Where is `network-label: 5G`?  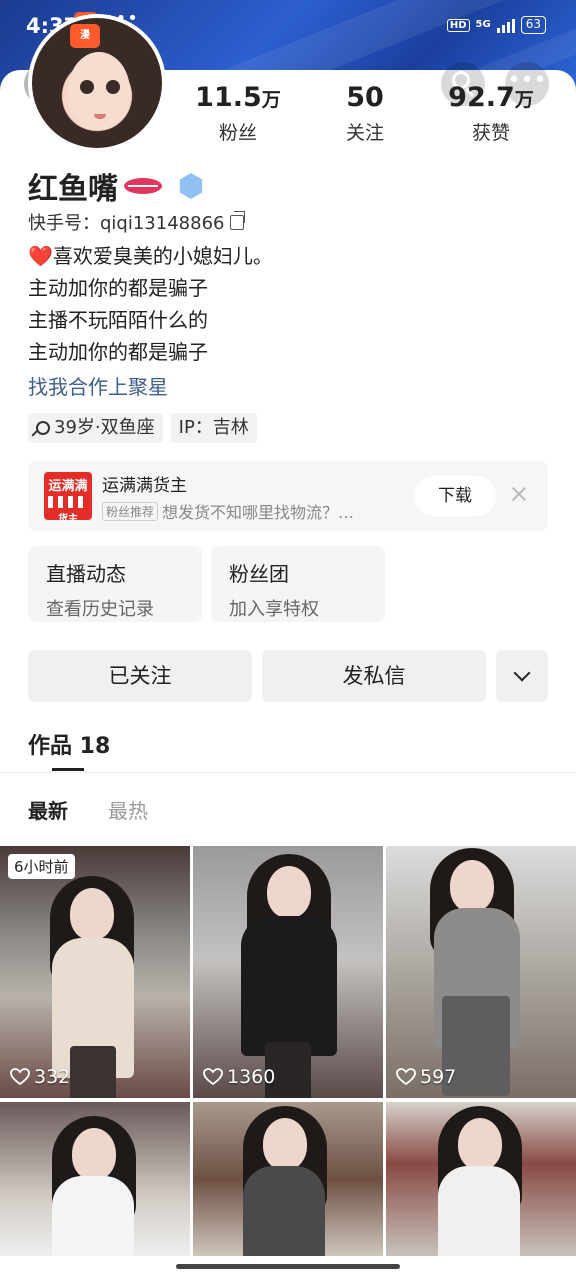 network-label: 5G is located at coordinates (483, 24).